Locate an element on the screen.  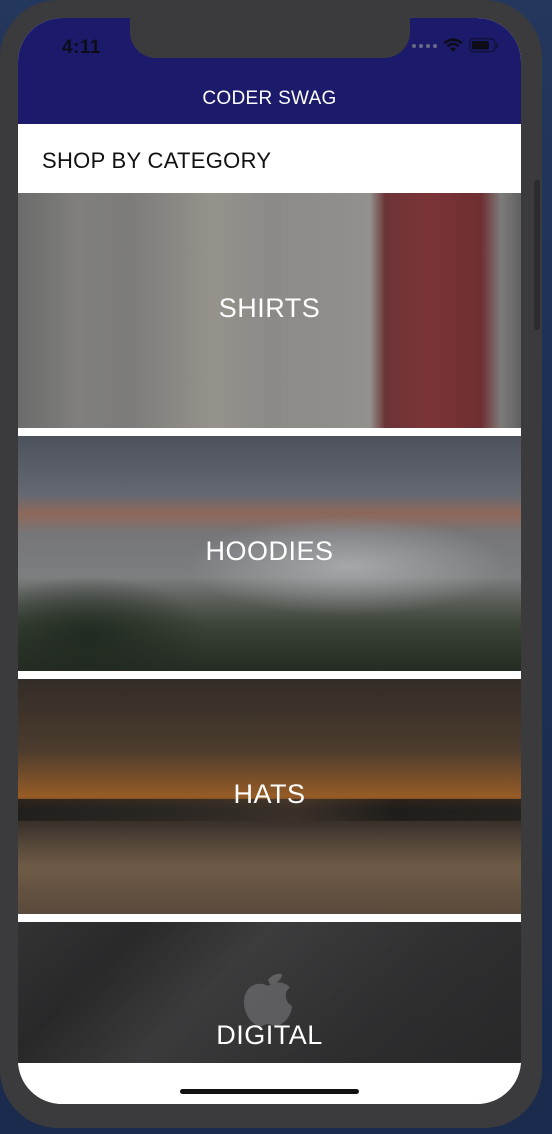
category-label: DIGITAL is located at coordinates (269, 1035).